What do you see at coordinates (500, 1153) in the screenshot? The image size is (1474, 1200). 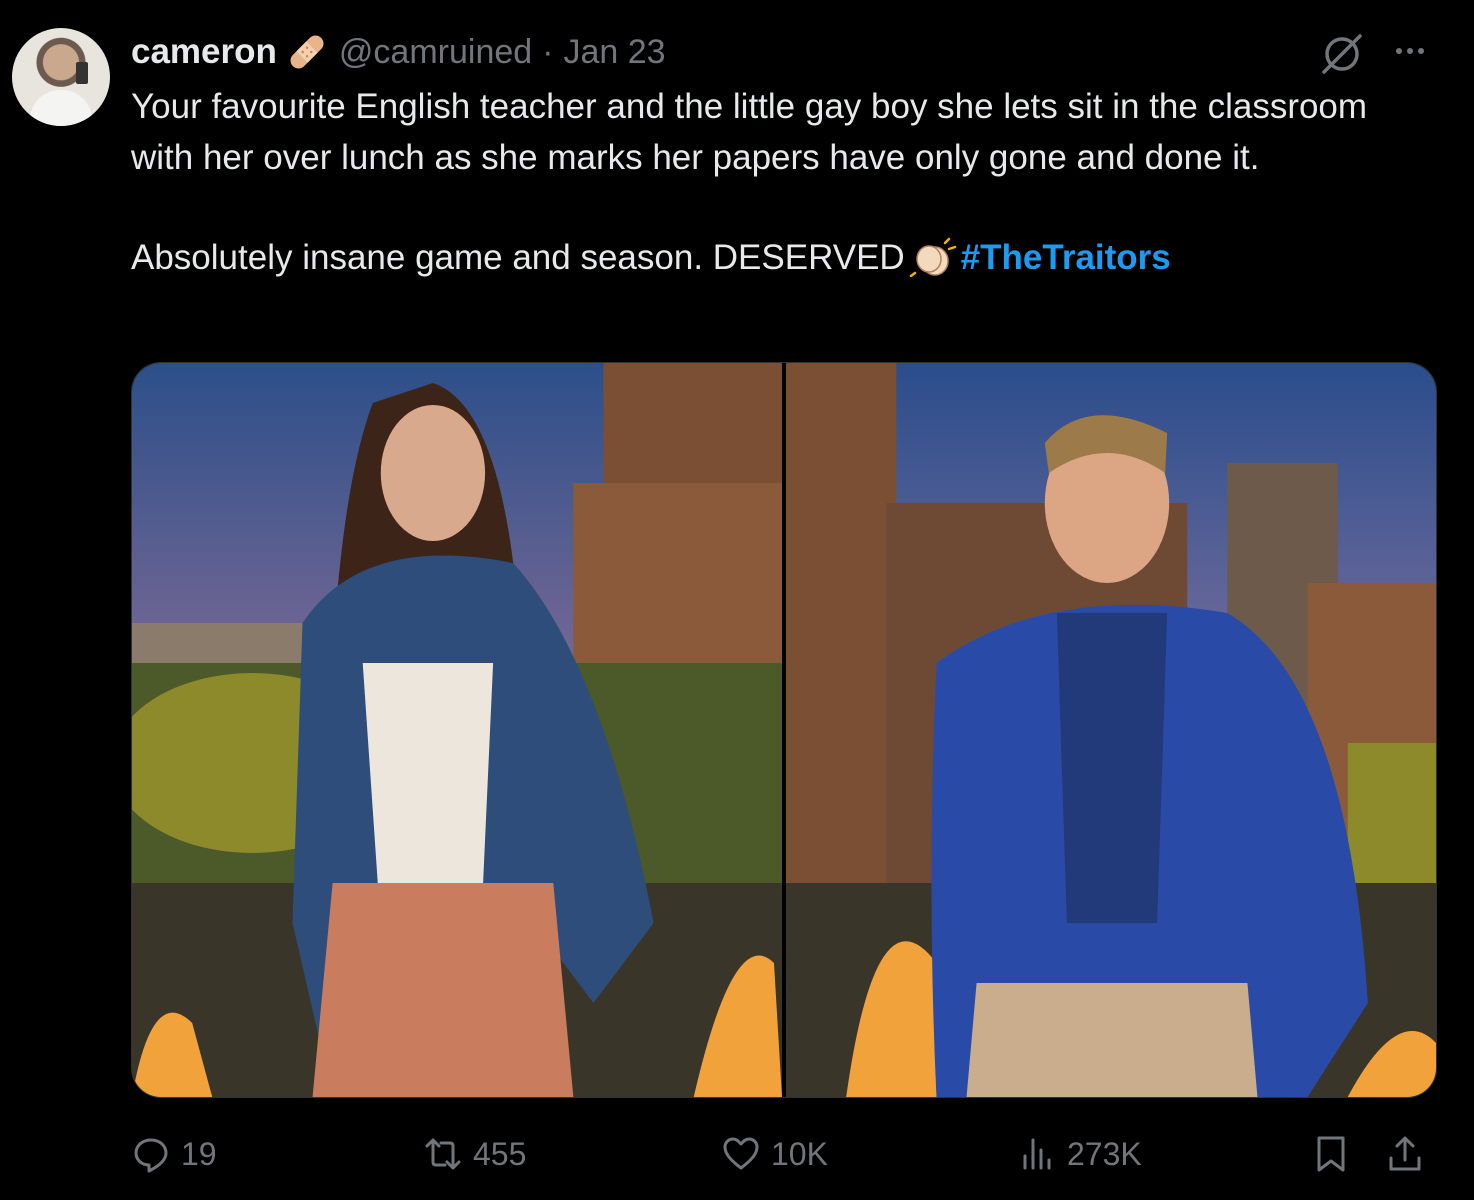 I see `retweet-count: 455` at bounding box center [500, 1153].